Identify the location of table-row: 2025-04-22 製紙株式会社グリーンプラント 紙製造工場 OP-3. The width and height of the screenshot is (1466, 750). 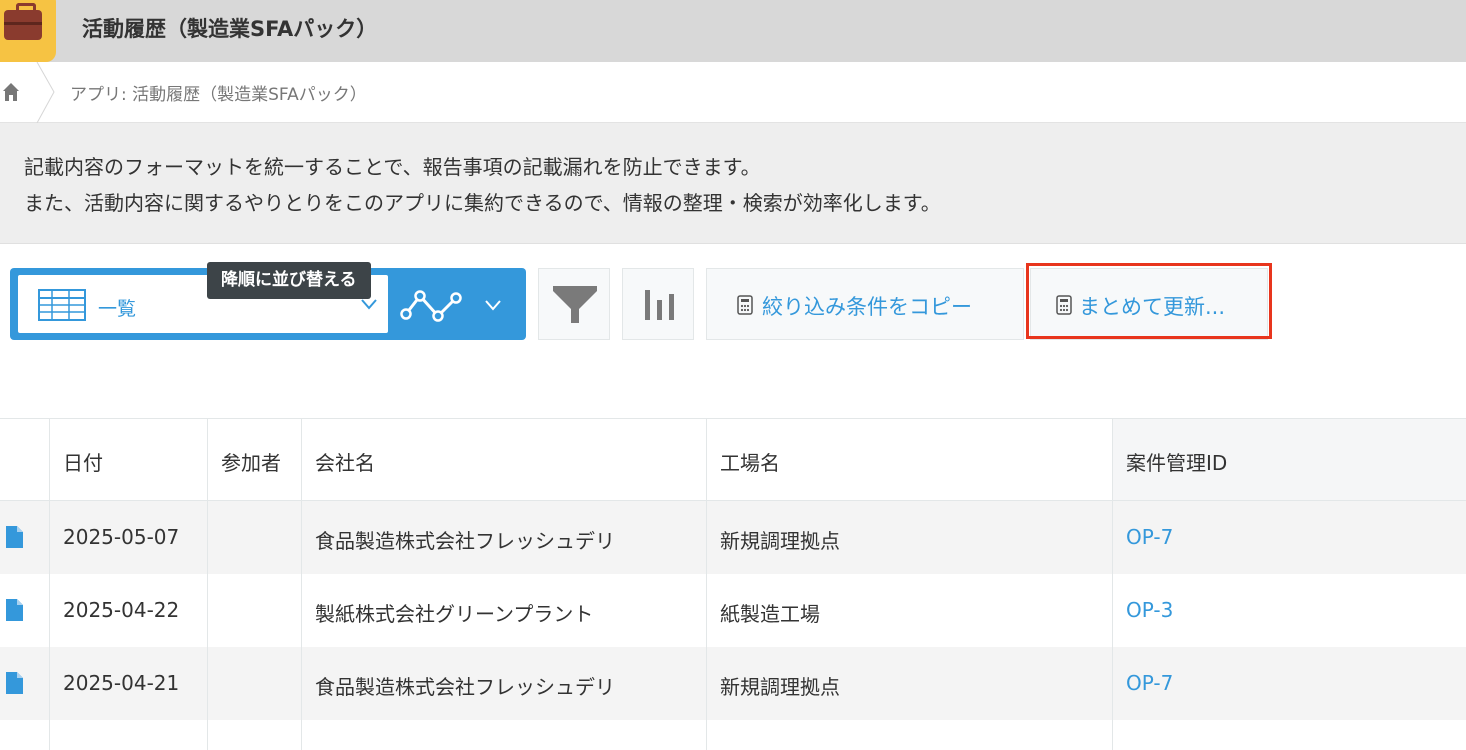
(733, 610).